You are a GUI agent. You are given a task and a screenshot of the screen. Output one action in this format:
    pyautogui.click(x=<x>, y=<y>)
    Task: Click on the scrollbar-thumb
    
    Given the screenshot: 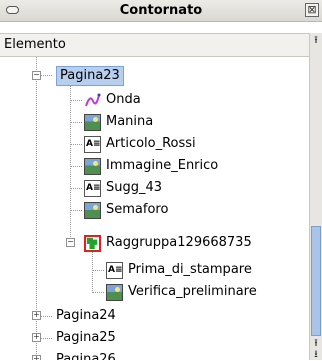 What is the action you would take?
    pyautogui.click(x=316, y=281)
    